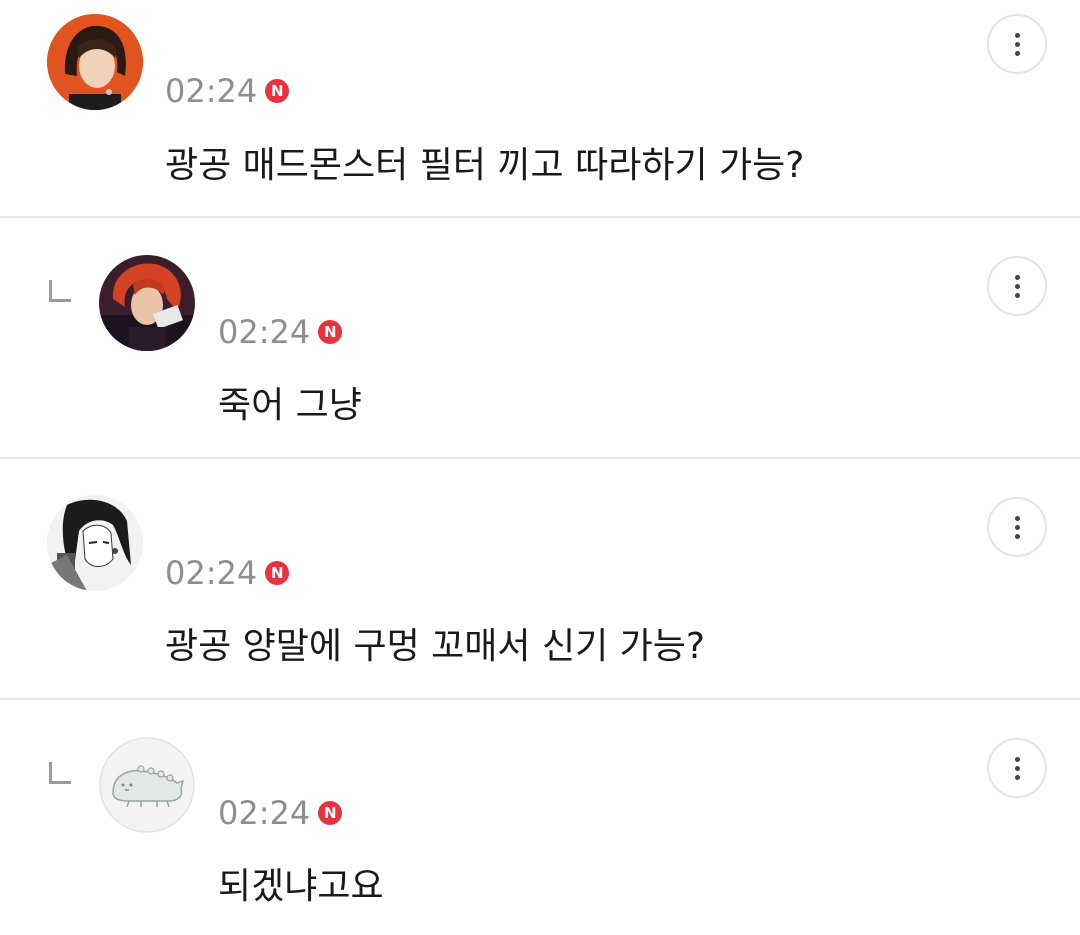  I want to click on default-avatar-creature-icon, so click(147, 785).